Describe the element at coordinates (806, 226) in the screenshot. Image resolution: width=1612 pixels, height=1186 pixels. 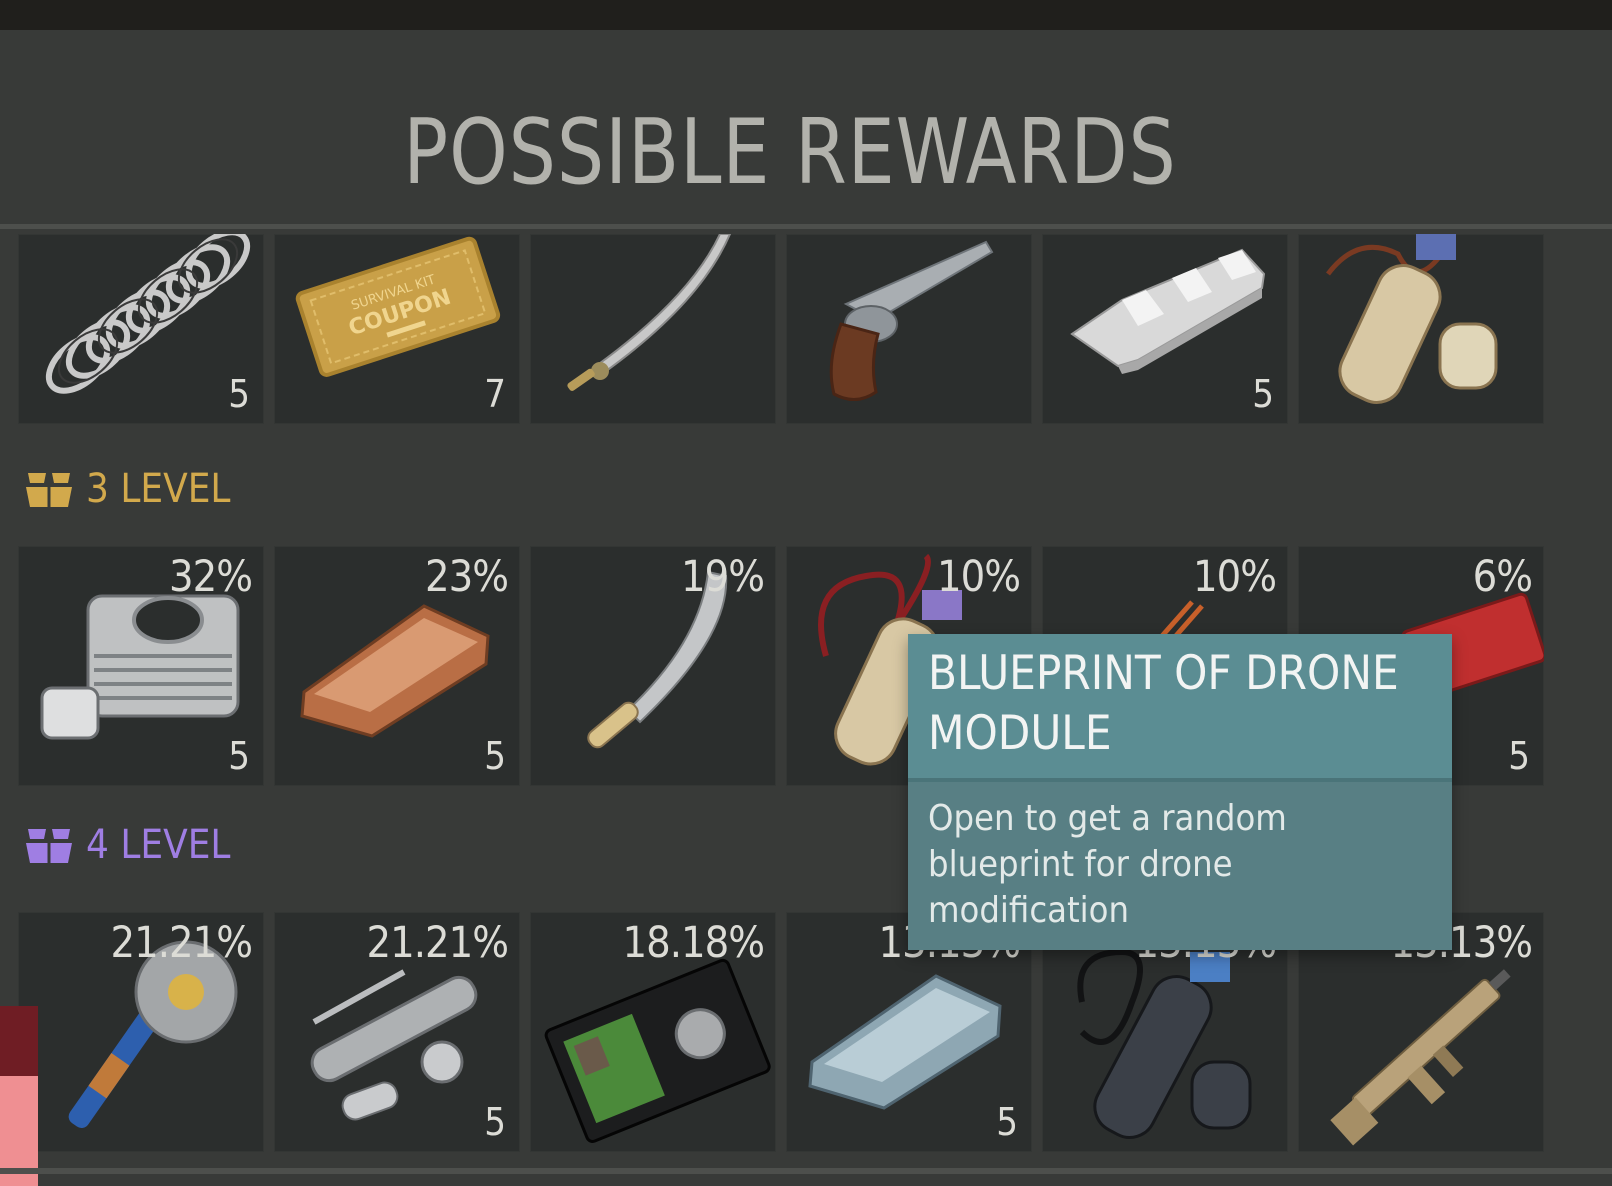
I see `title-divider` at that location.